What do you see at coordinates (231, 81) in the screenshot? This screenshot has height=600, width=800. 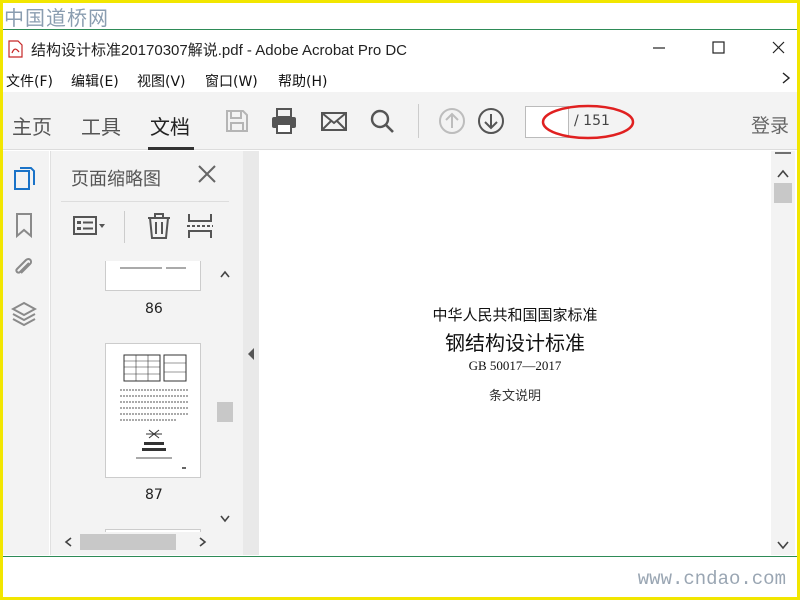 I see `menu-window: 窗口(W)` at bounding box center [231, 81].